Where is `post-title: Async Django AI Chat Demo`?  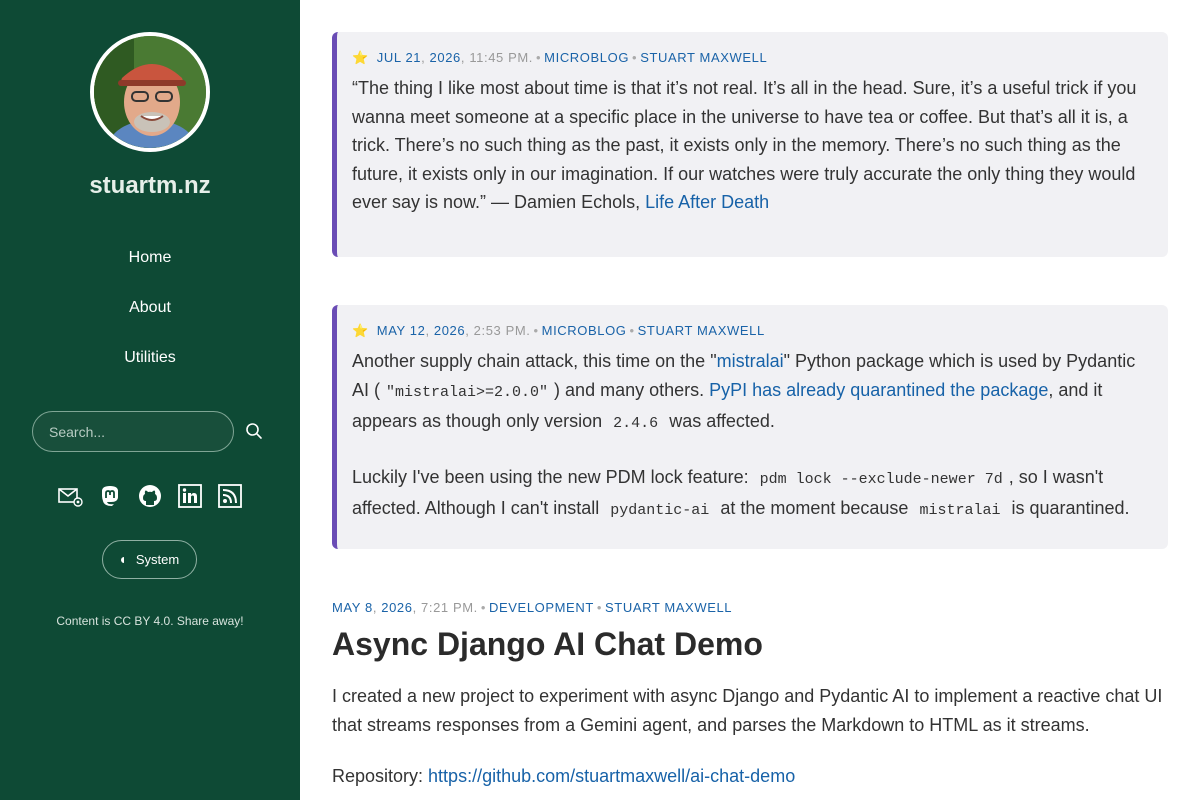
post-title: Async Django AI Chat Demo is located at coordinates (547, 644).